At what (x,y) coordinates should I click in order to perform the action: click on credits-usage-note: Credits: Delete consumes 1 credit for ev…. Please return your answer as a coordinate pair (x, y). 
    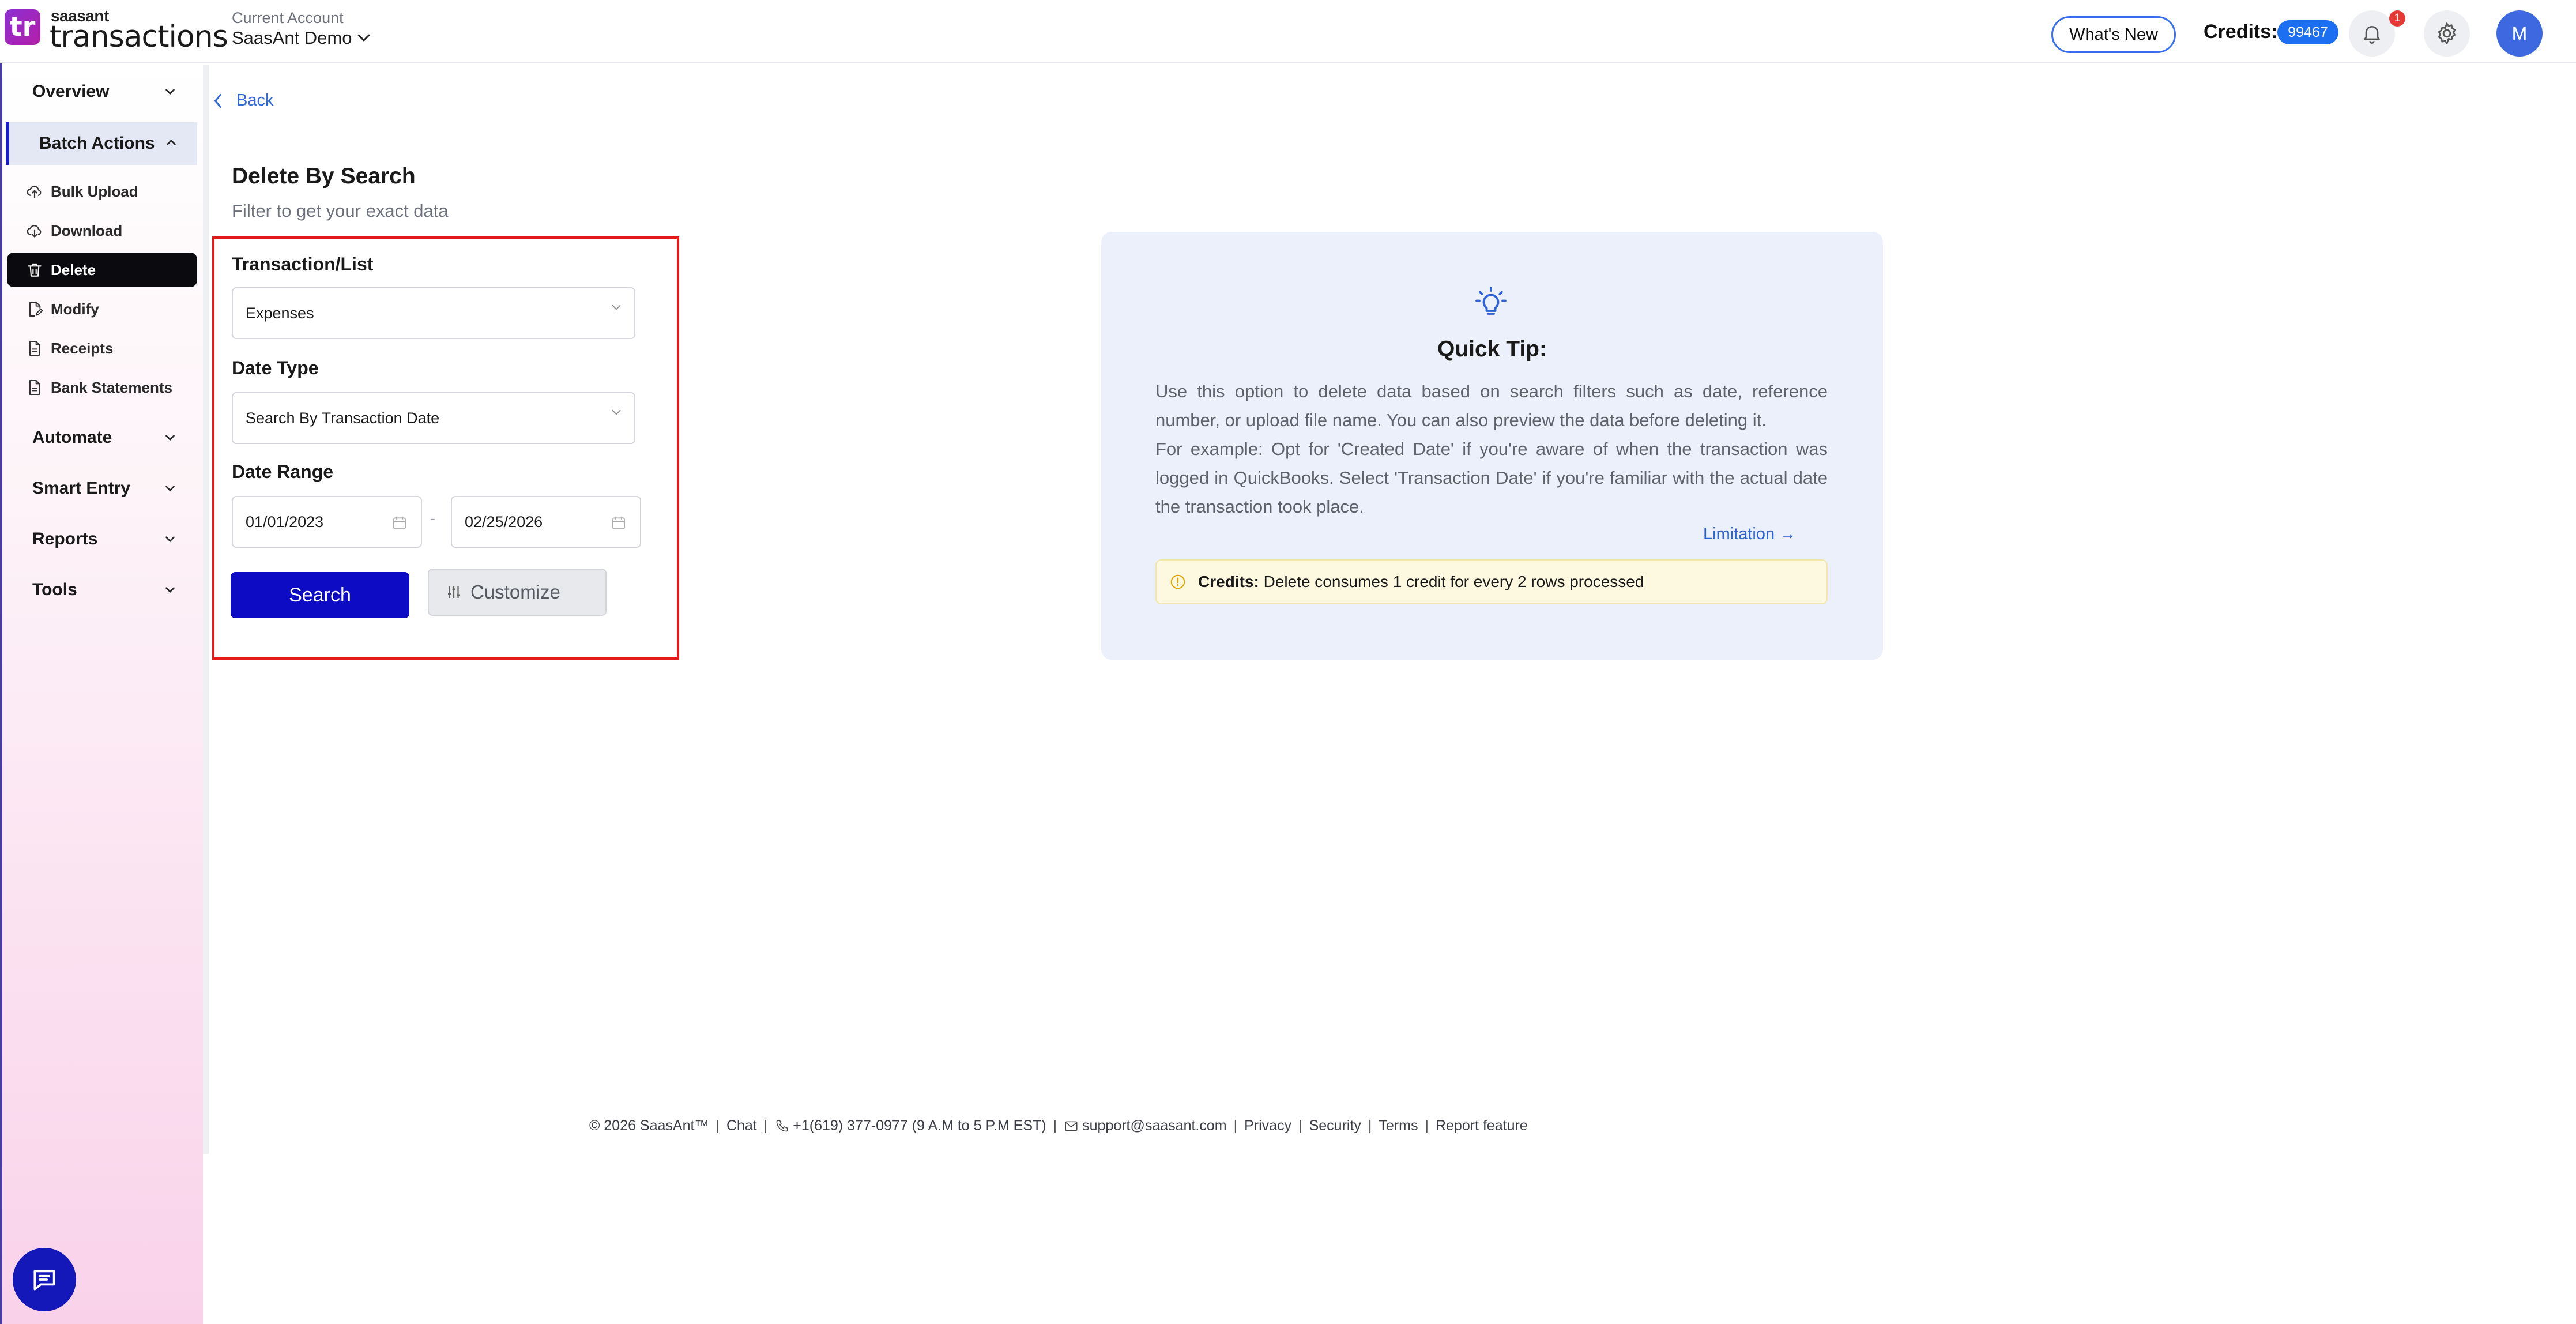
    Looking at the image, I should click on (1491, 582).